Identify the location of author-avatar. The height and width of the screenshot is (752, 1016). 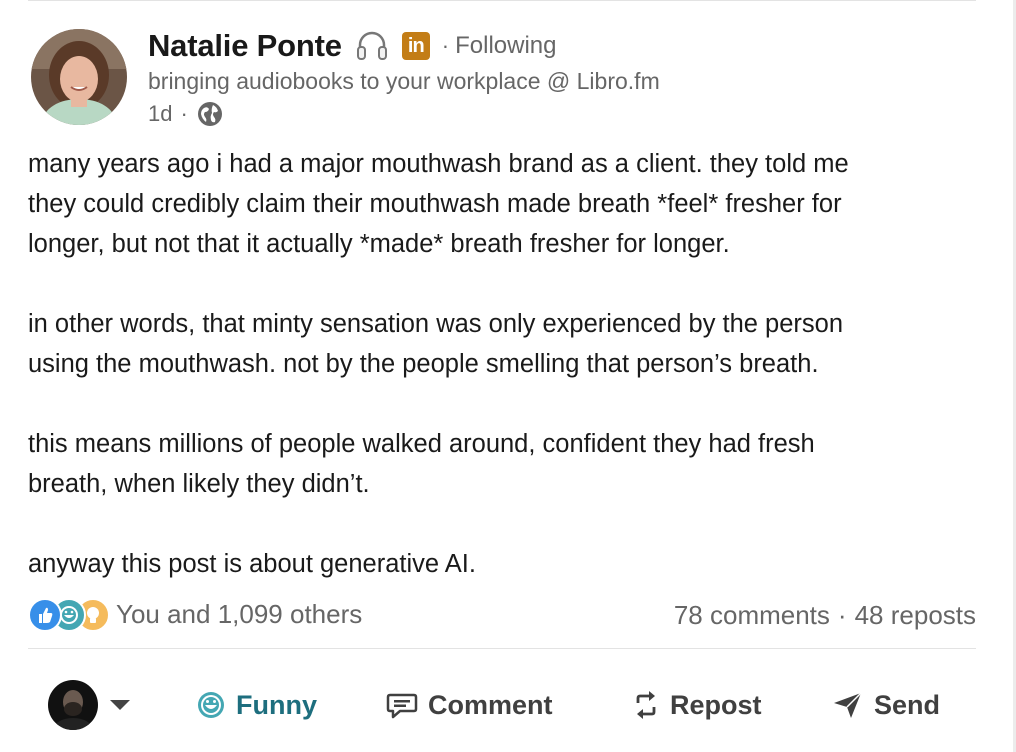
(79, 77).